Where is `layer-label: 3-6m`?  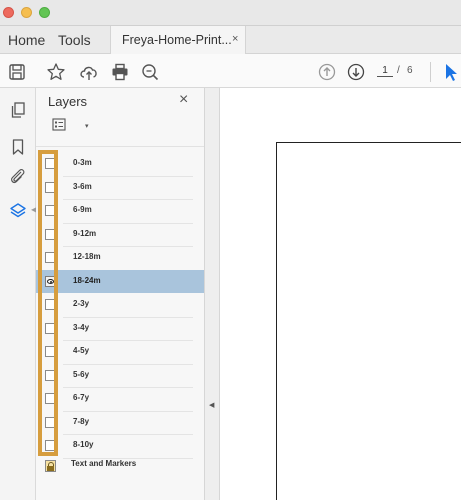 layer-label: 3-6m is located at coordinates (82, 186).